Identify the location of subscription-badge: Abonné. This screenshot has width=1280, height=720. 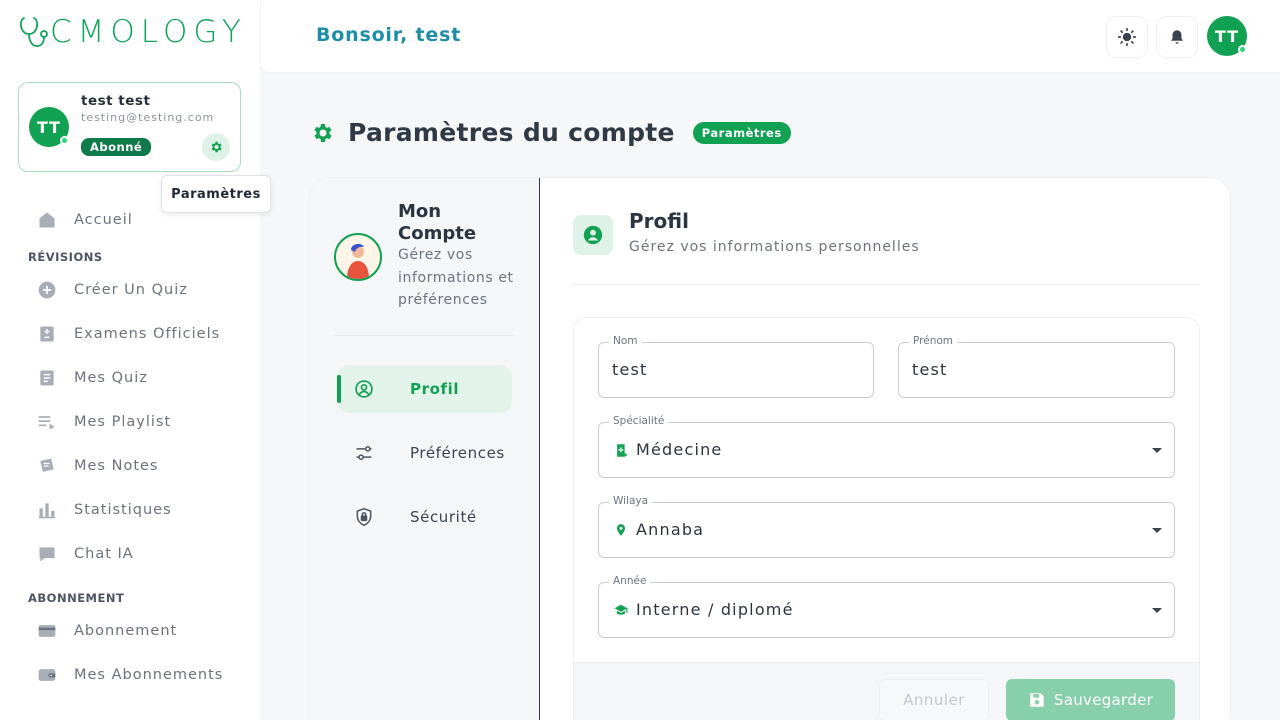
(116, 147).